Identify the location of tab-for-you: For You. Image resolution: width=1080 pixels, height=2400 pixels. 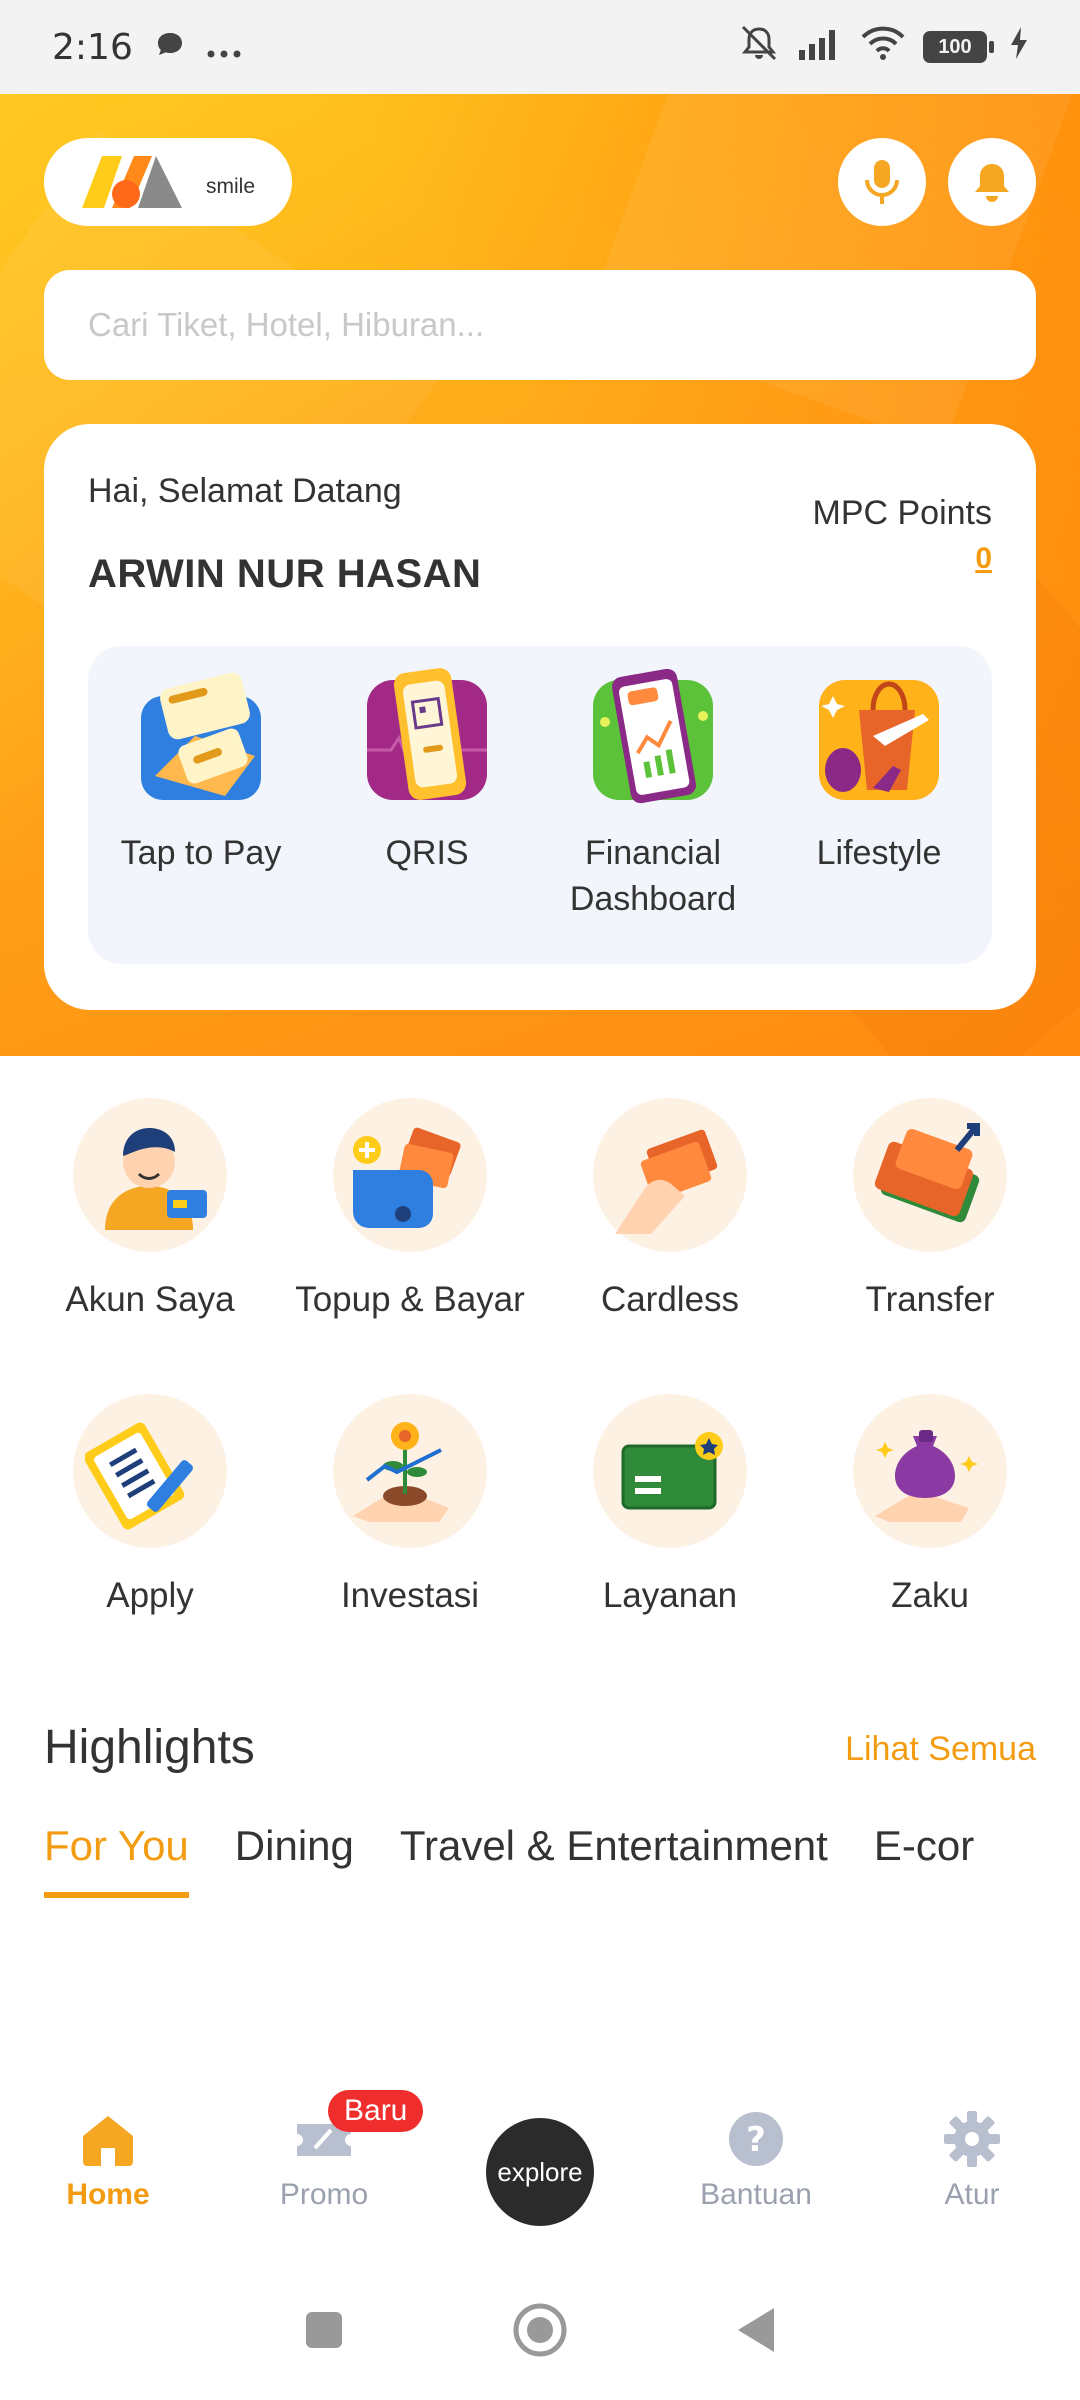
(116, 1860).